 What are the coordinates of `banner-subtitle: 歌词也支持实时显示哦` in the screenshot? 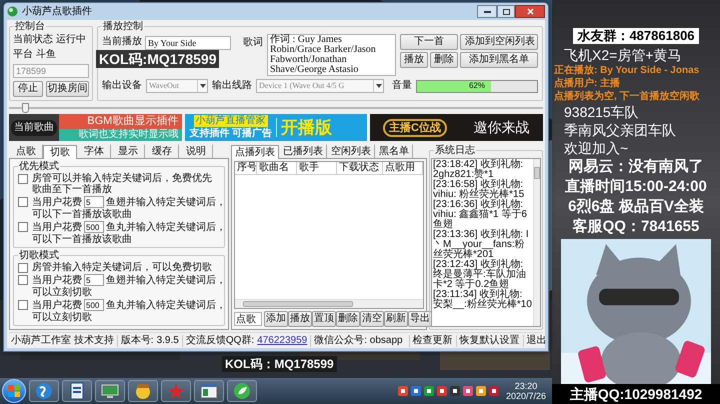 It's located at (120, 135).